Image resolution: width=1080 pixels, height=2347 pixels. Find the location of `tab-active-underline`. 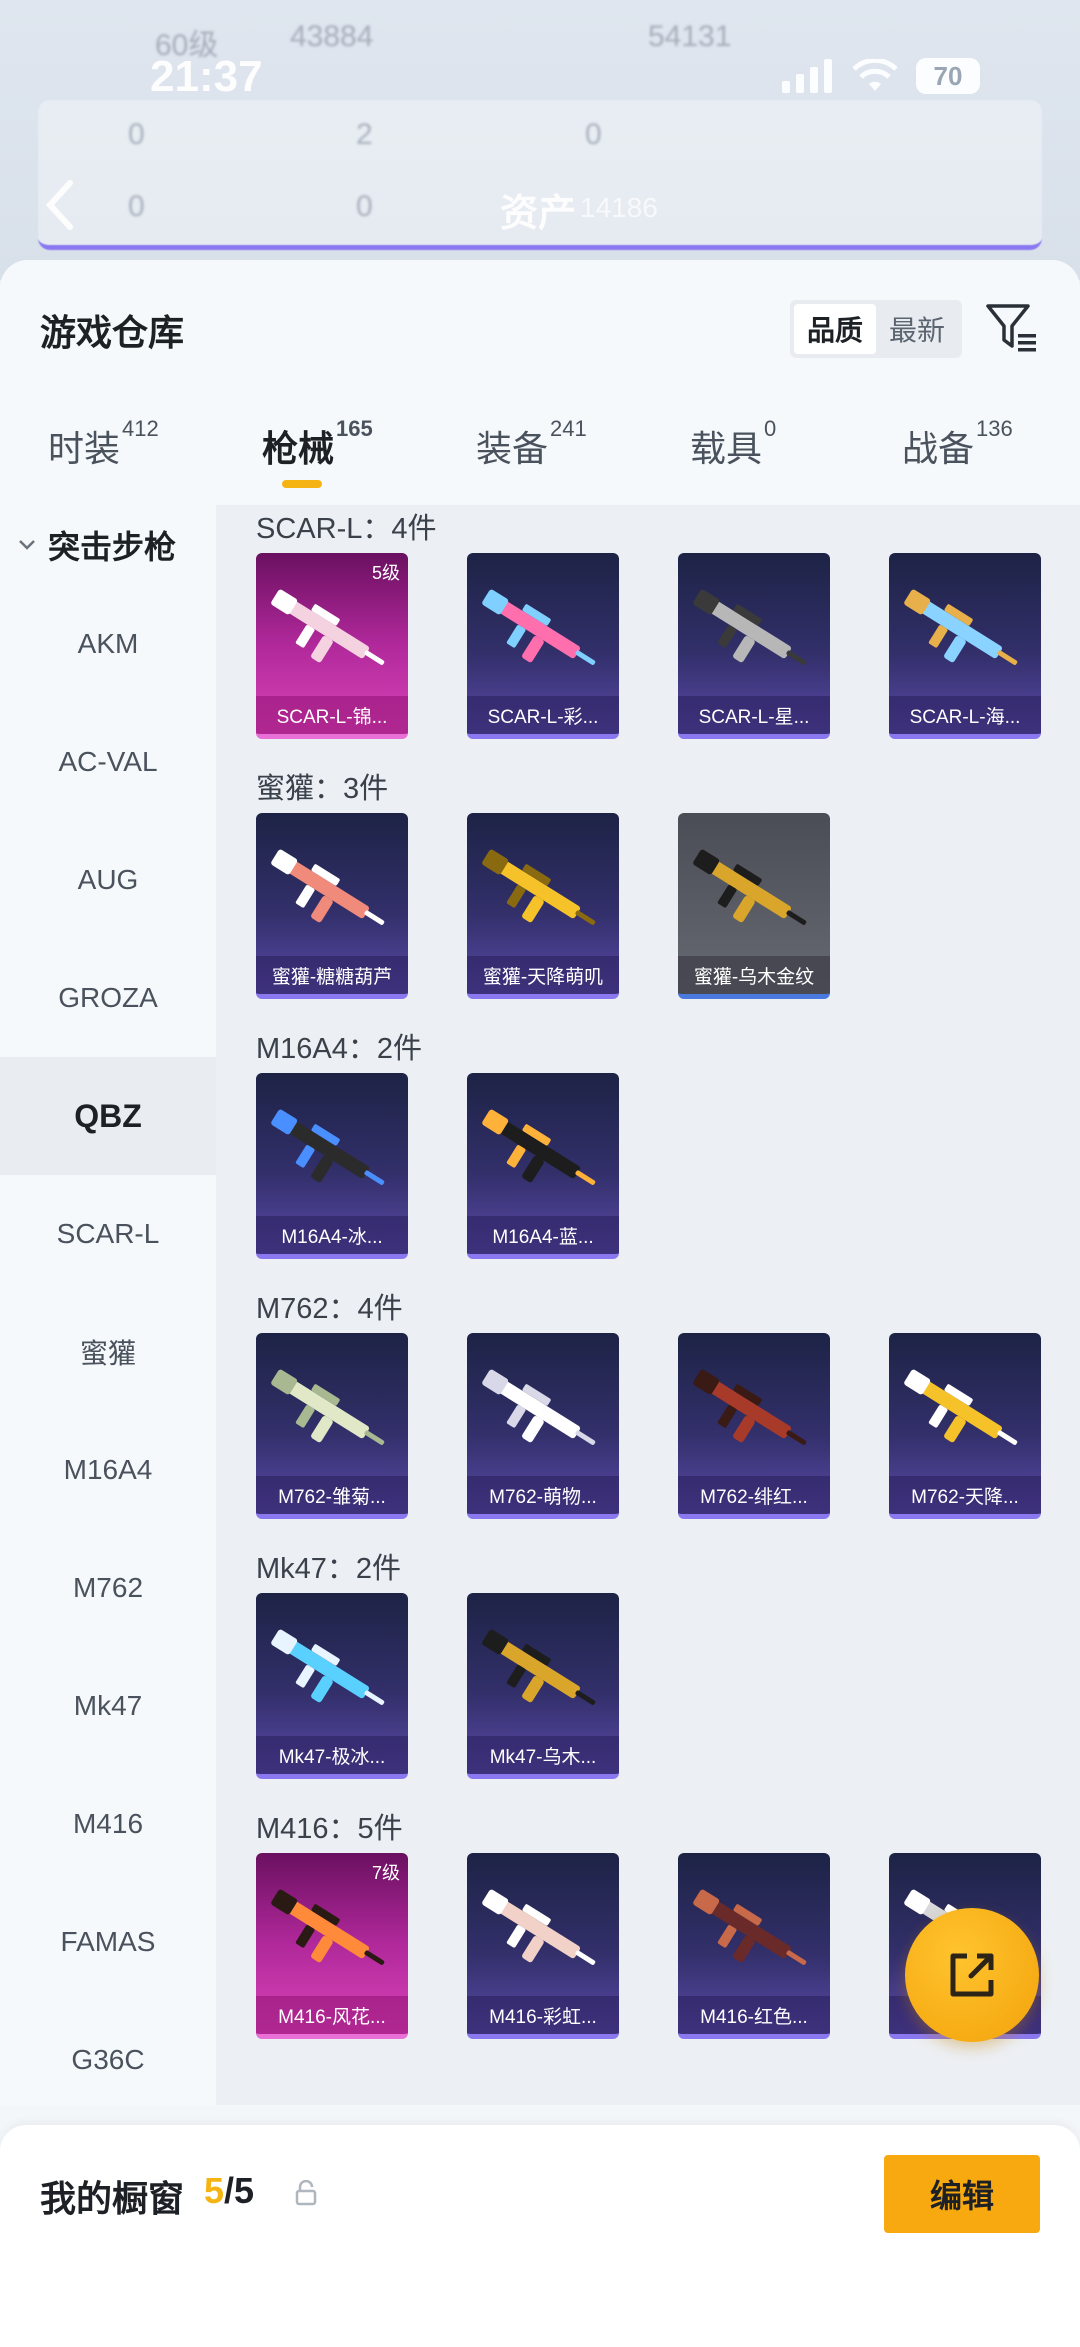

tab-active-underline is located at coordinates (302, 484).